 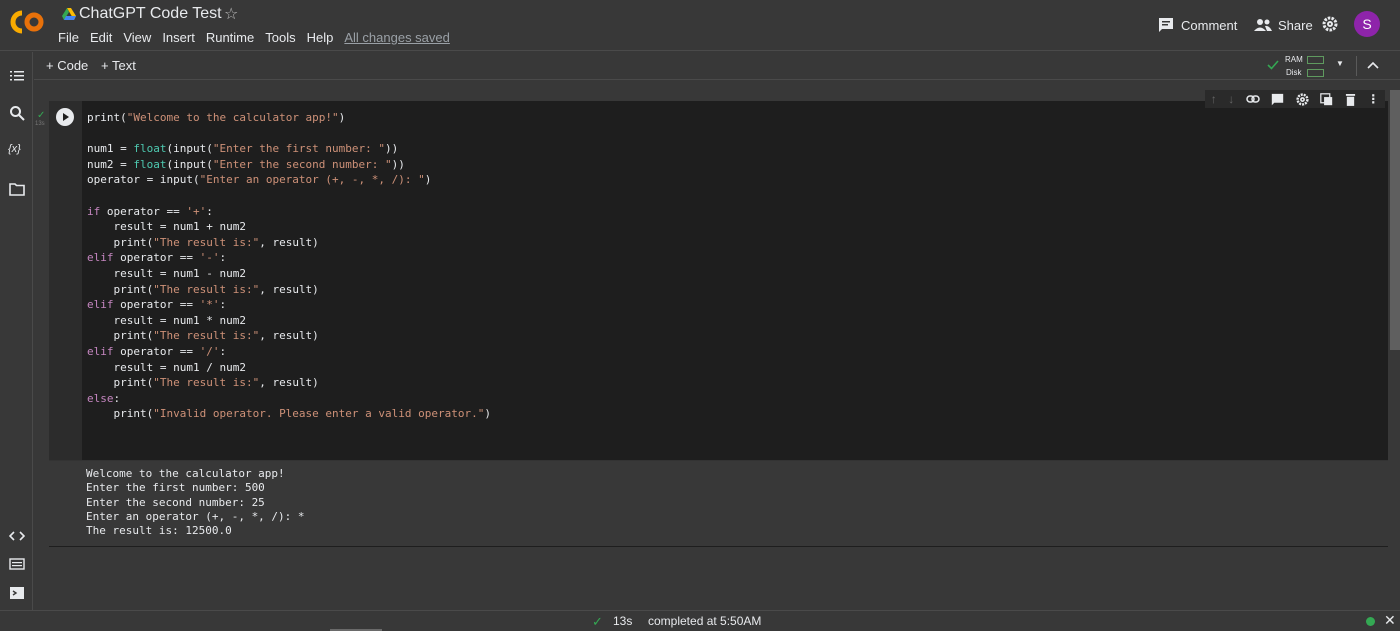 What do you see at coordinates (185, 473) in the screenshot?
I see `output-line: Welcome to the calculator app!` at bounding box center [185, 473].